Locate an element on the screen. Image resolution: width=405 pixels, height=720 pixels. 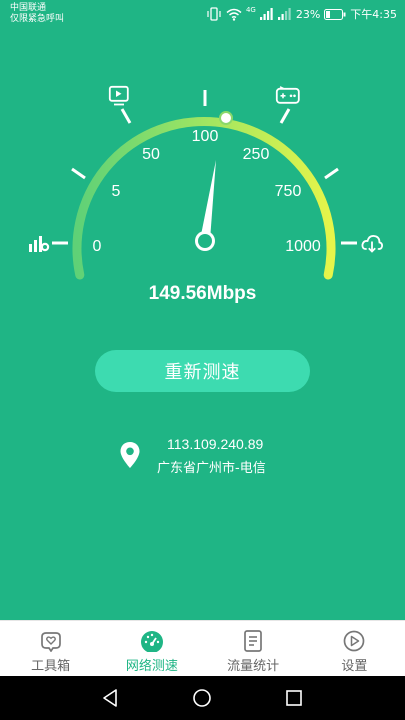
gauge-label-1000: 1000 is located at coordinates (303, 246).